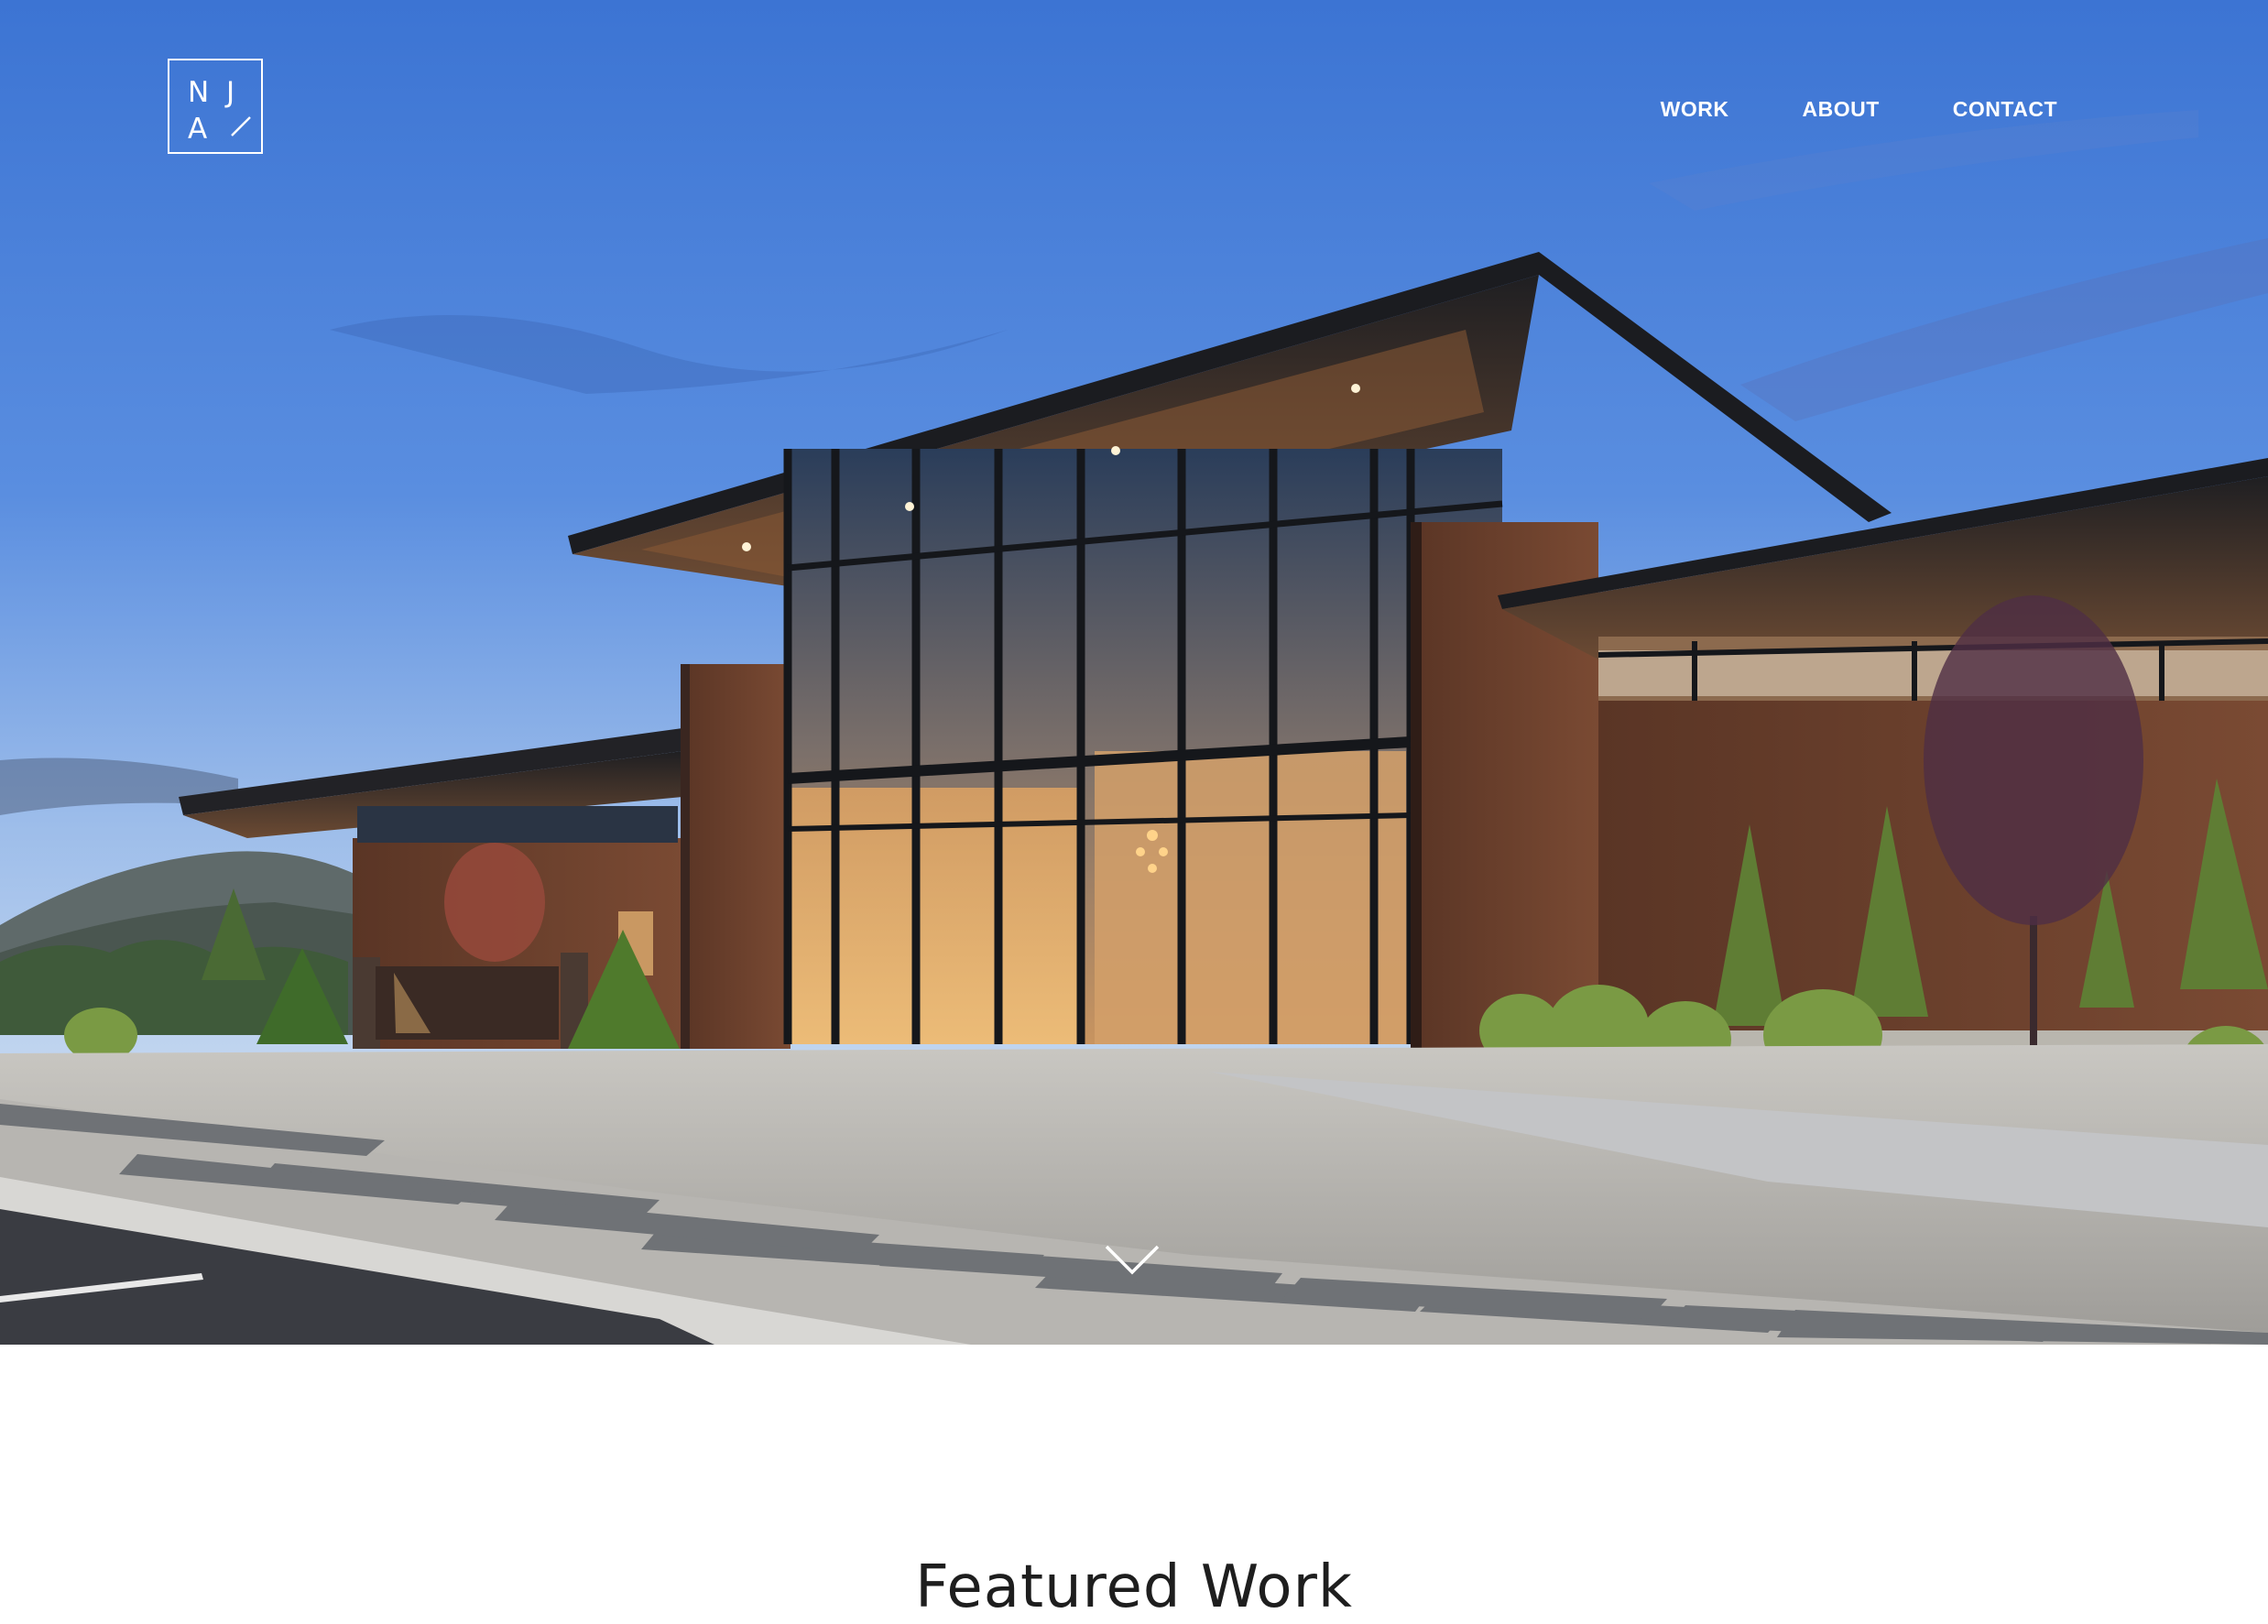 This screenshot has width=2268, height=1624. Describe the element at coordinates (199, 92) in the screenshot. I see `logo-letter-n: N` at that location.